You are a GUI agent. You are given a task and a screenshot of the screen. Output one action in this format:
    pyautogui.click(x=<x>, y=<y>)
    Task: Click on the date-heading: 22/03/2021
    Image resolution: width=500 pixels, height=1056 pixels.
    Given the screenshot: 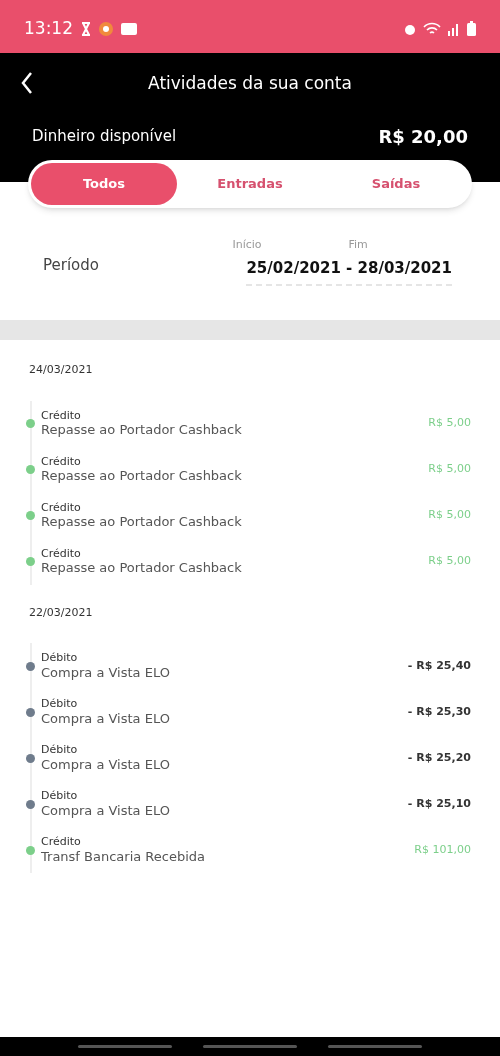 What is the action you would take?
    pyautogui.click(x=61, y=612)
    